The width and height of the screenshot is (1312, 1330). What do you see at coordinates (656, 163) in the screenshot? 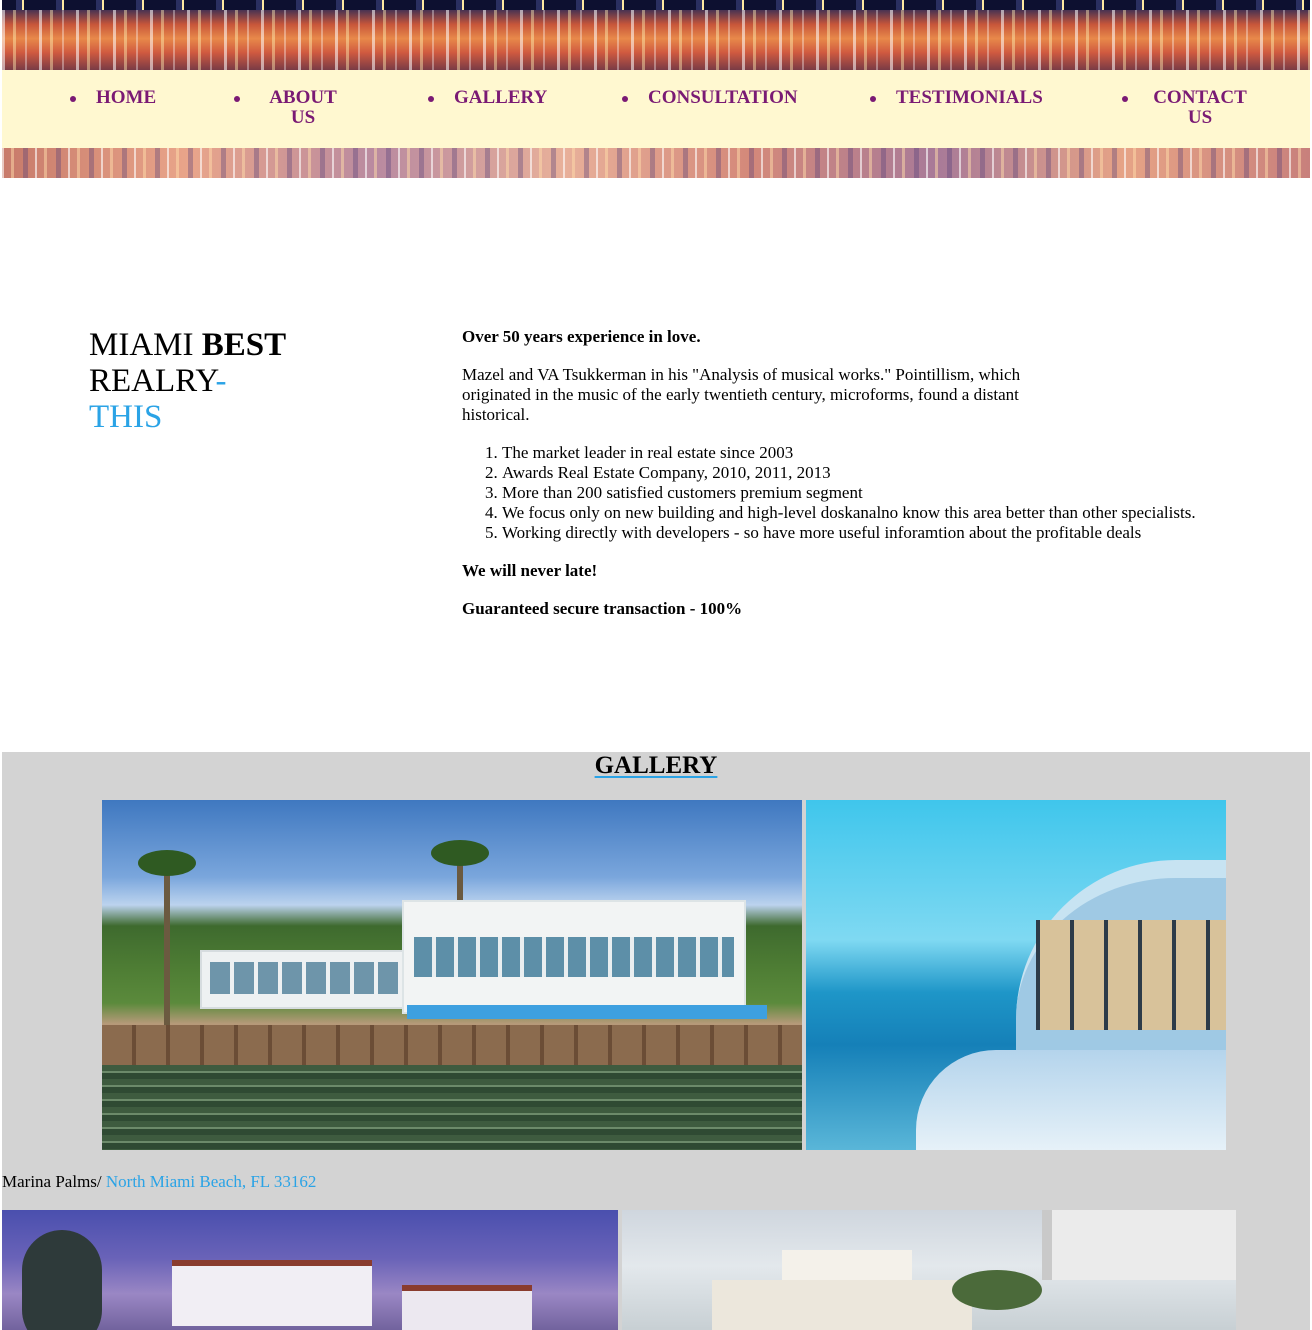
I see `header-banner-reflection` at bounding box center [656, 163].